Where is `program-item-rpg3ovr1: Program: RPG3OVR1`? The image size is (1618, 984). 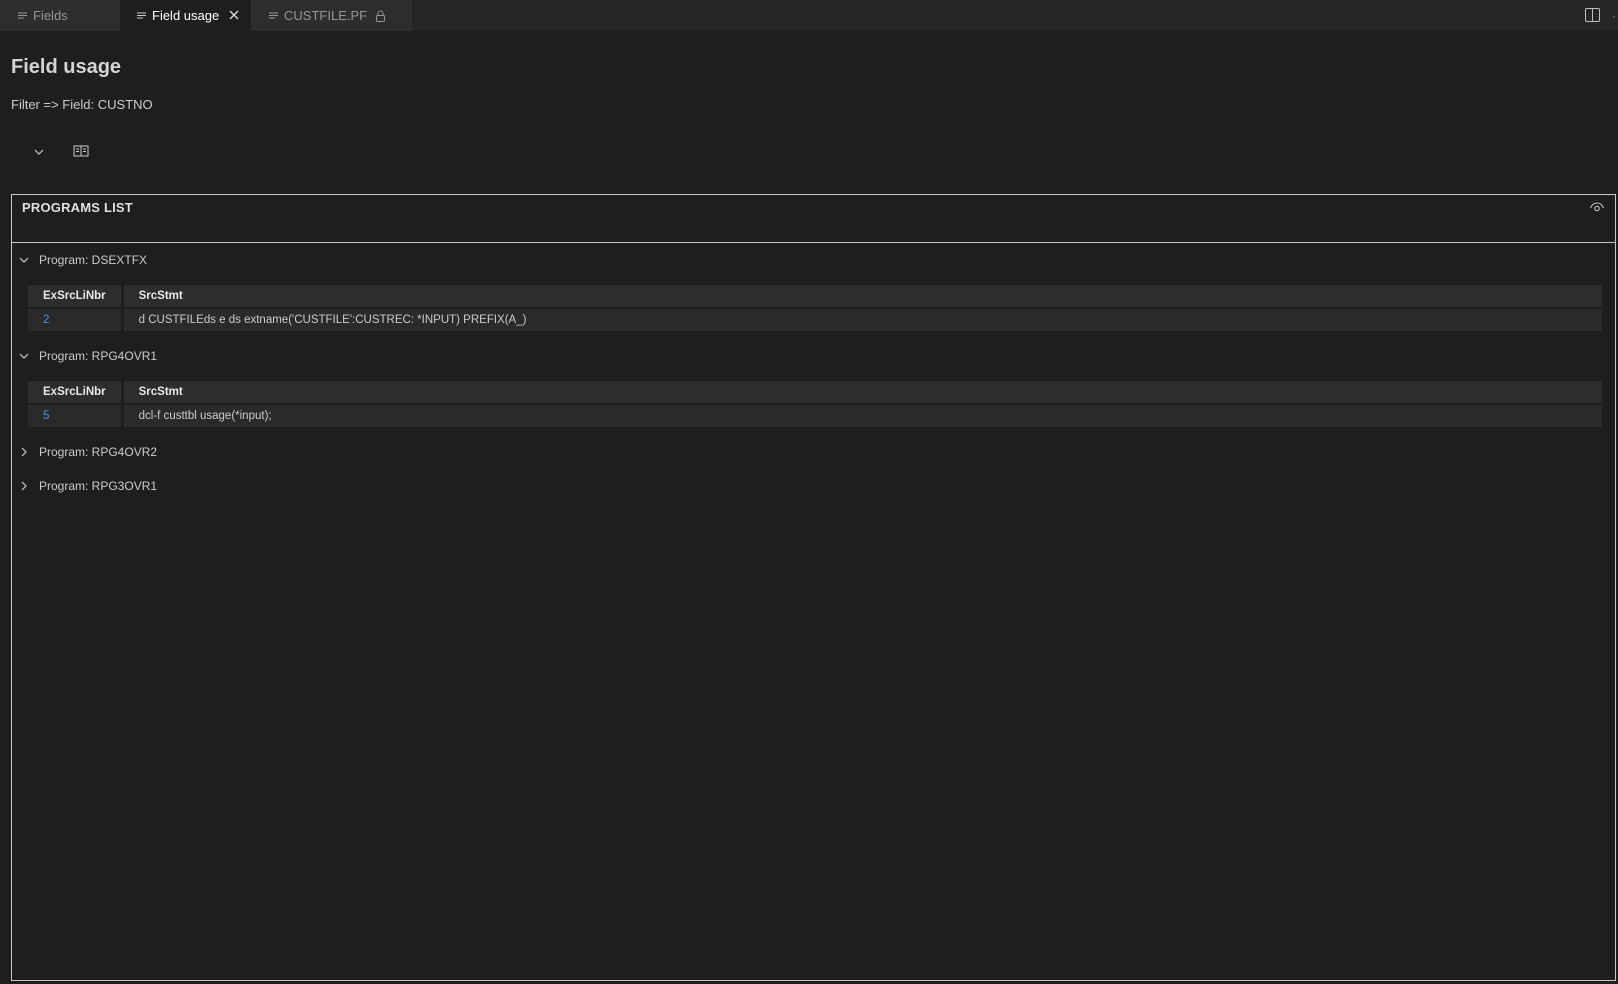
program-item-rpg3ovr1: Program: RPG3OVR1 is located at coordinates (813, 486).